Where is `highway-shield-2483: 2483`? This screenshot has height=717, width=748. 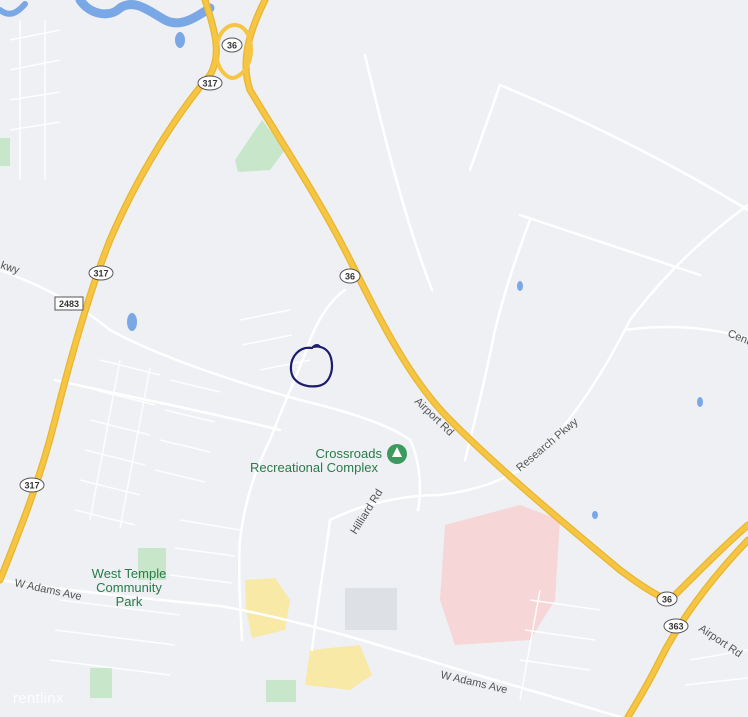 highway-shield-2483: 2483 is located at coordinates (69, 303).